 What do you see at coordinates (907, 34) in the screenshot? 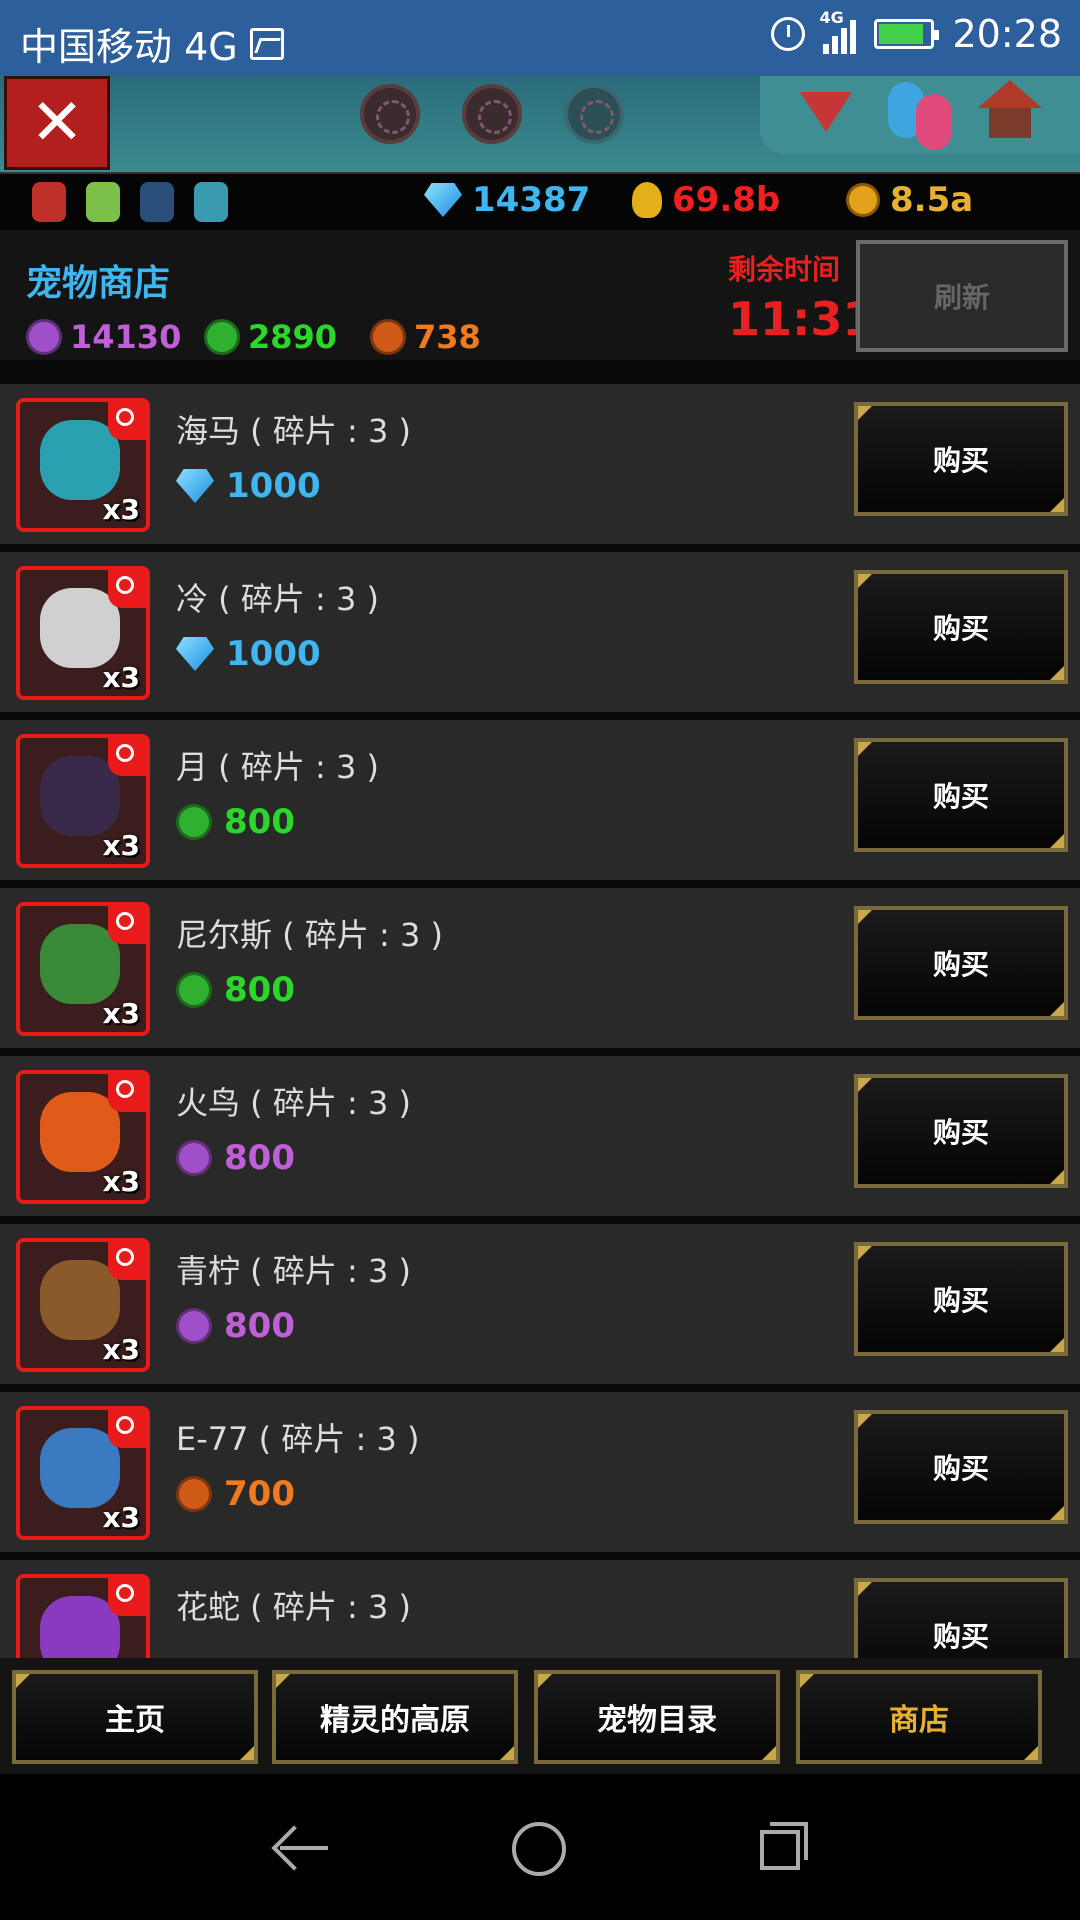
I see `battery-icon` at bounding box center [907, 34].